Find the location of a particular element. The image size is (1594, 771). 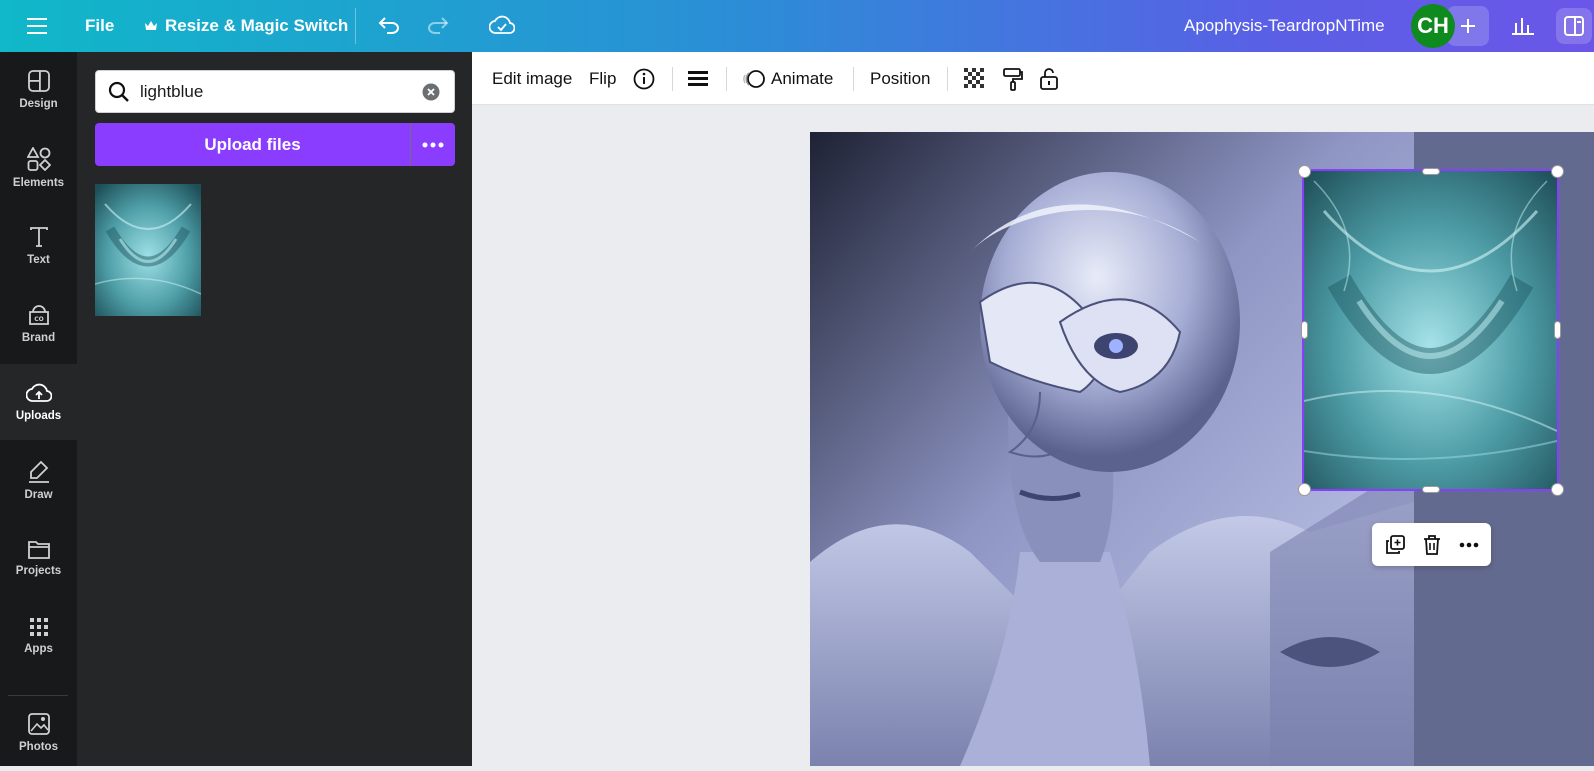

rail-item-brand: CO Brand is located at coordinates (38, 324).